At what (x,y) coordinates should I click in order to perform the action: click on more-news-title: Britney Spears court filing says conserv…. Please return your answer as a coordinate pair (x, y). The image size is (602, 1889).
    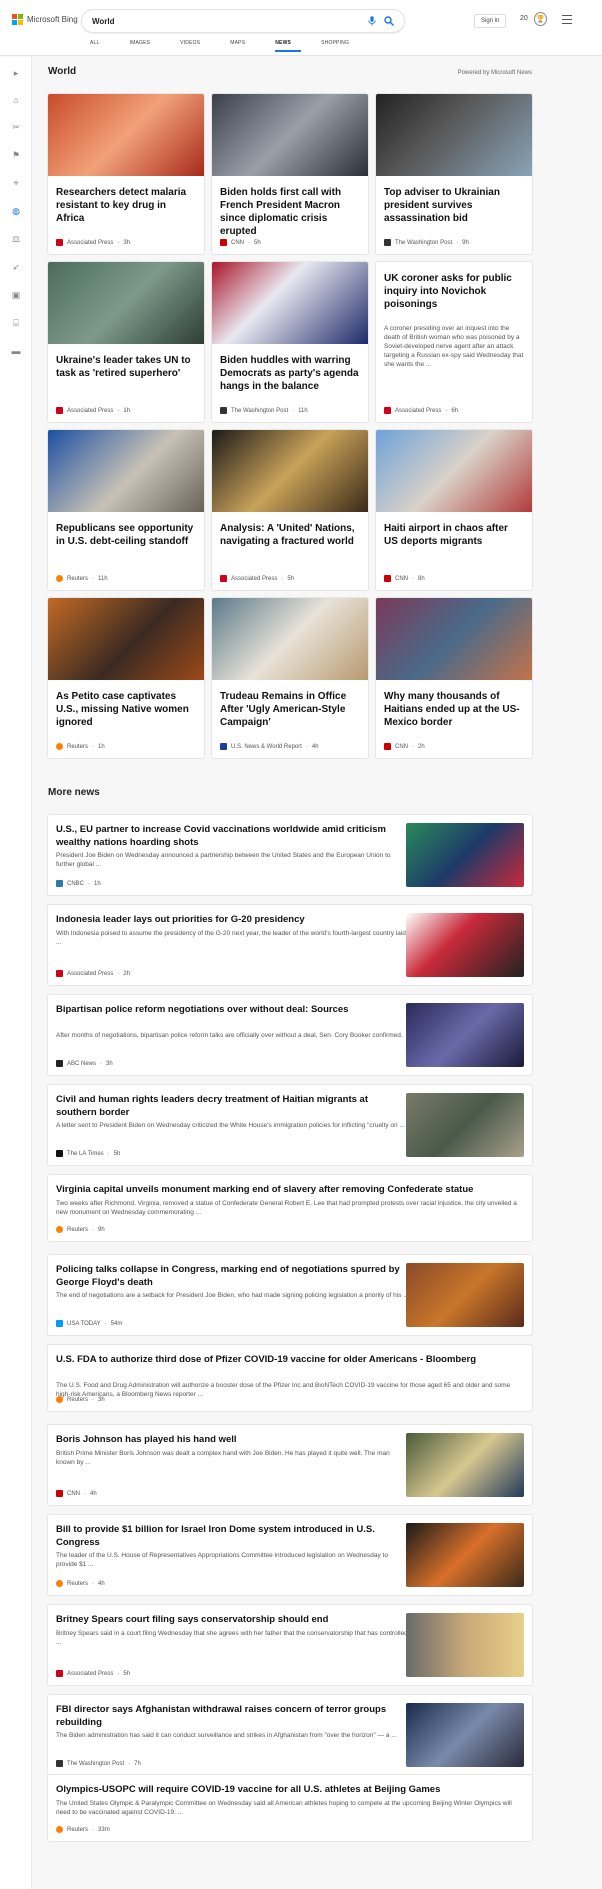
    Looking at the image, I should click on (233, 1619).